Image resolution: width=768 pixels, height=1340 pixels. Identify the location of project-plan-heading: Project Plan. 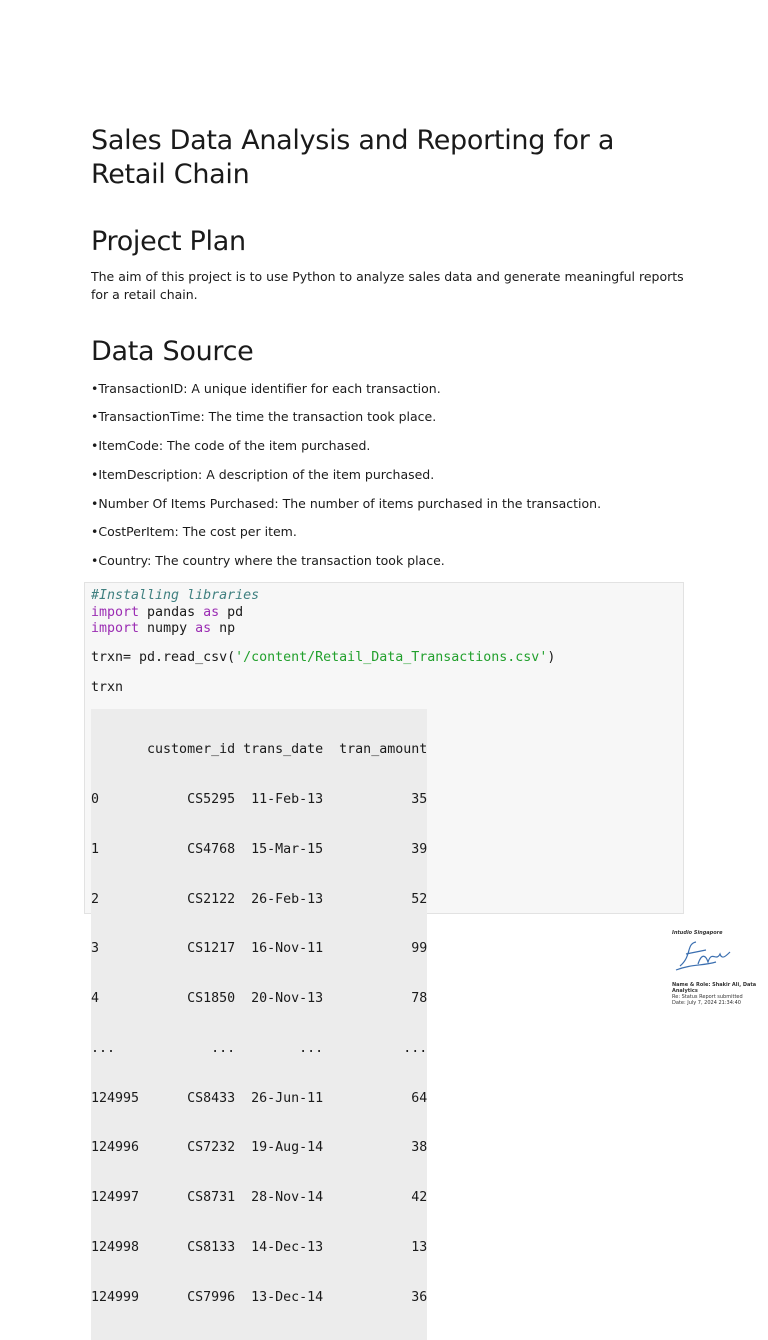
(168, 241).